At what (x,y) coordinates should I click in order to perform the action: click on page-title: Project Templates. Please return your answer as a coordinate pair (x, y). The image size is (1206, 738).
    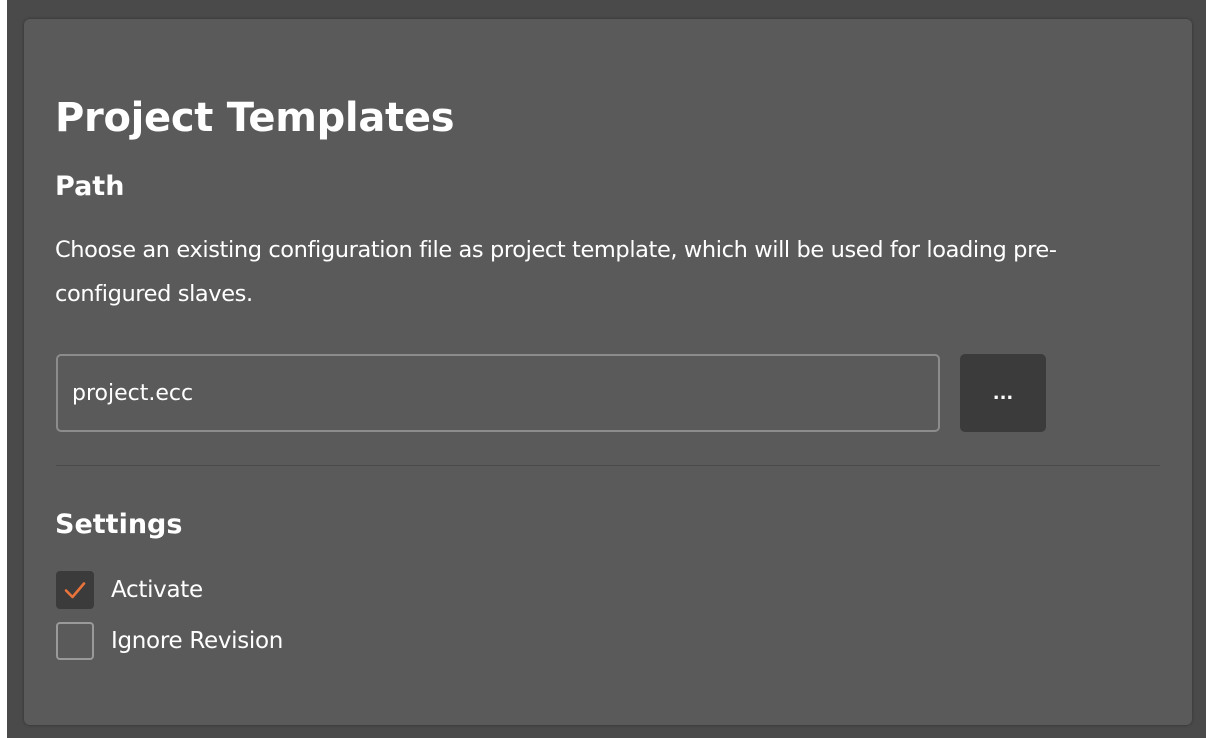
    Looking at the image, I should click on (255, 118).